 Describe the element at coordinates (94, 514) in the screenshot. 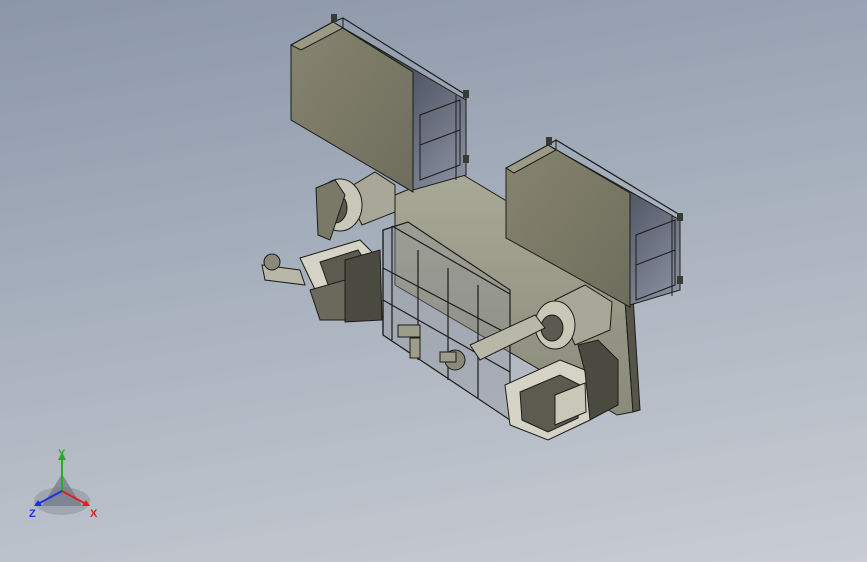

I see `x-axis-label: X` at that location.